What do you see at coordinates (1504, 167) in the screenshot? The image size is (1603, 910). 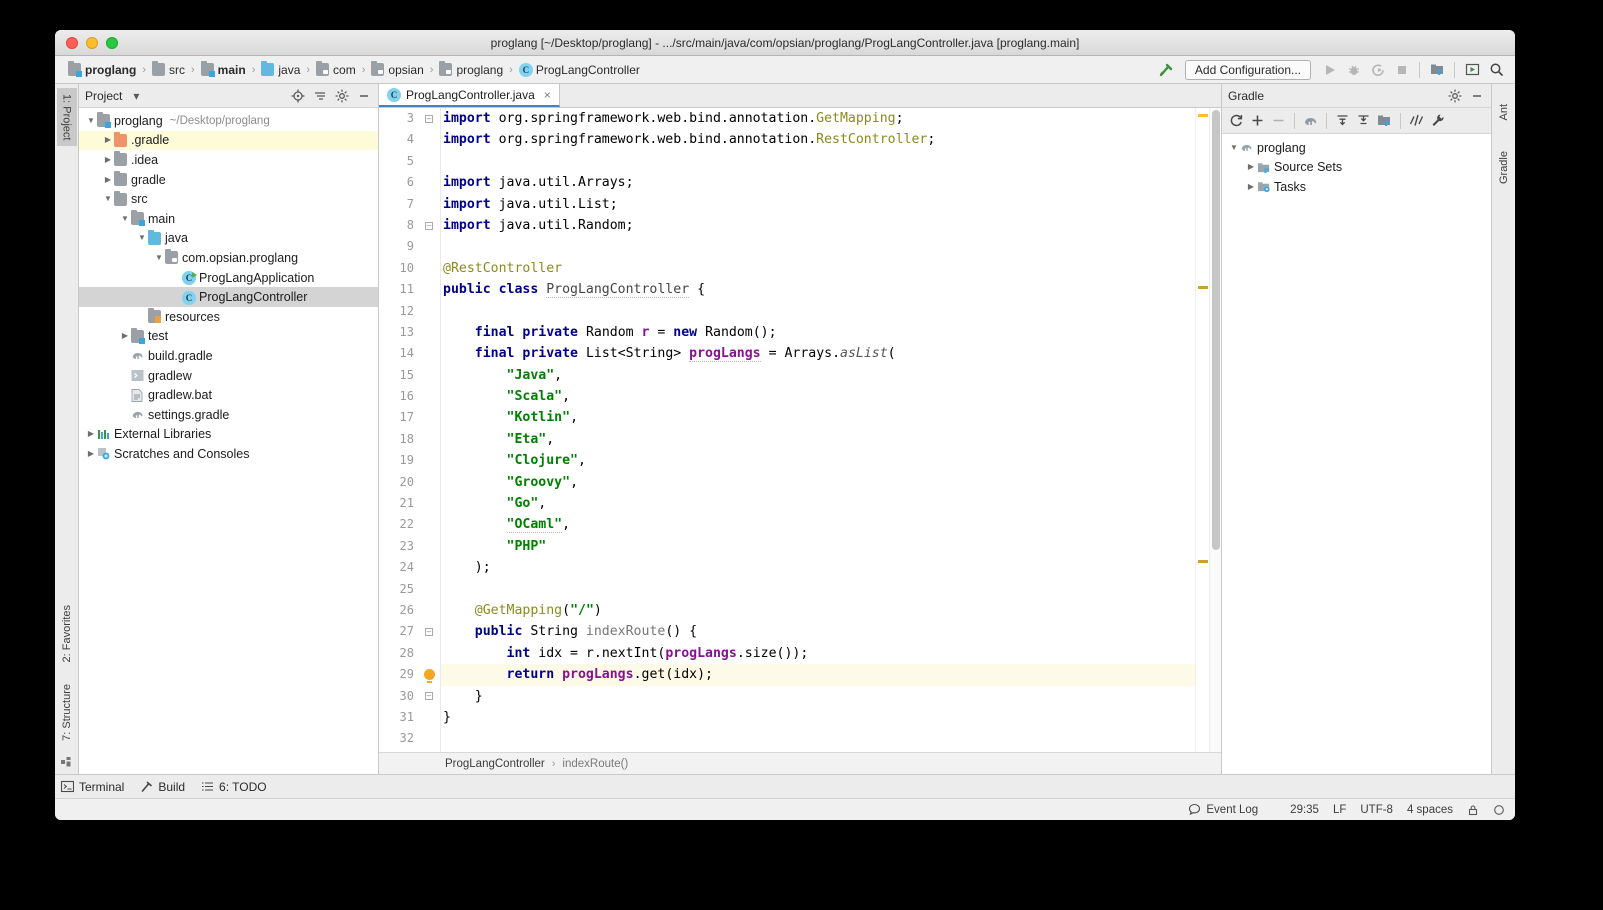 I see `rail-tab-gradle: Gradle` at bounding box center [1504, 167].